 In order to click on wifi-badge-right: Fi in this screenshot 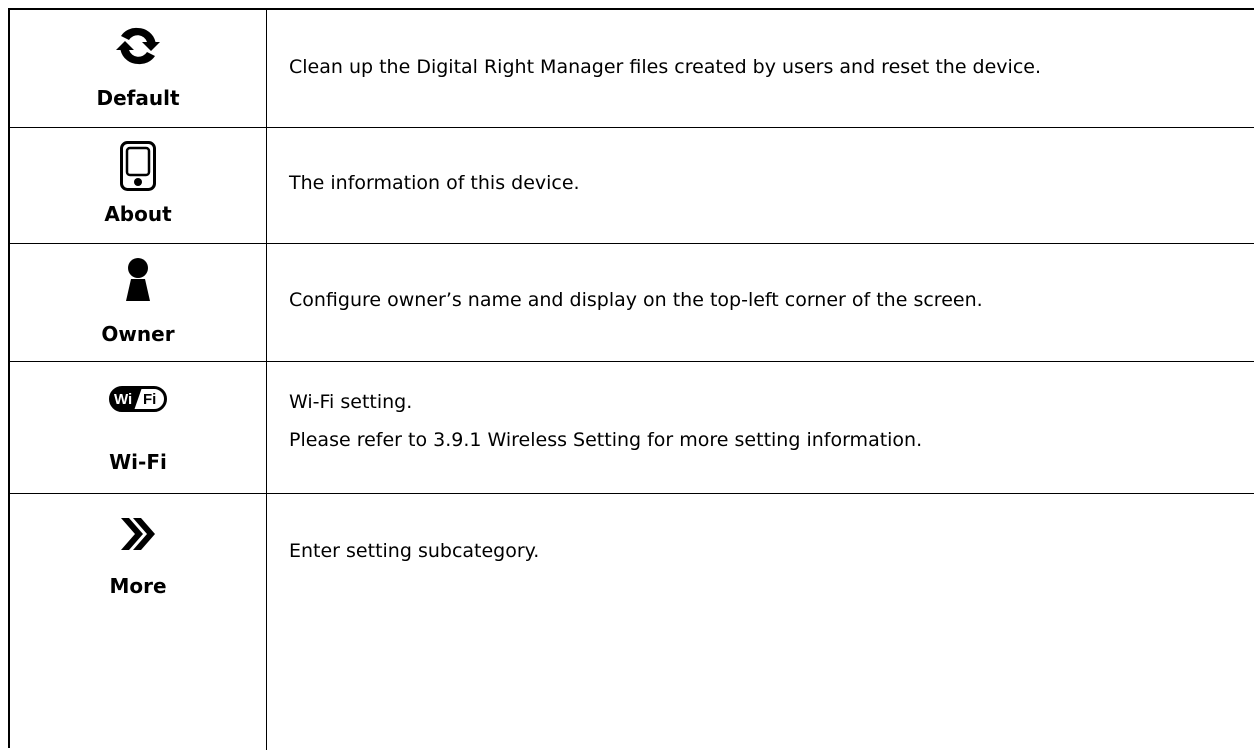, I will do `click(149, 399)`.